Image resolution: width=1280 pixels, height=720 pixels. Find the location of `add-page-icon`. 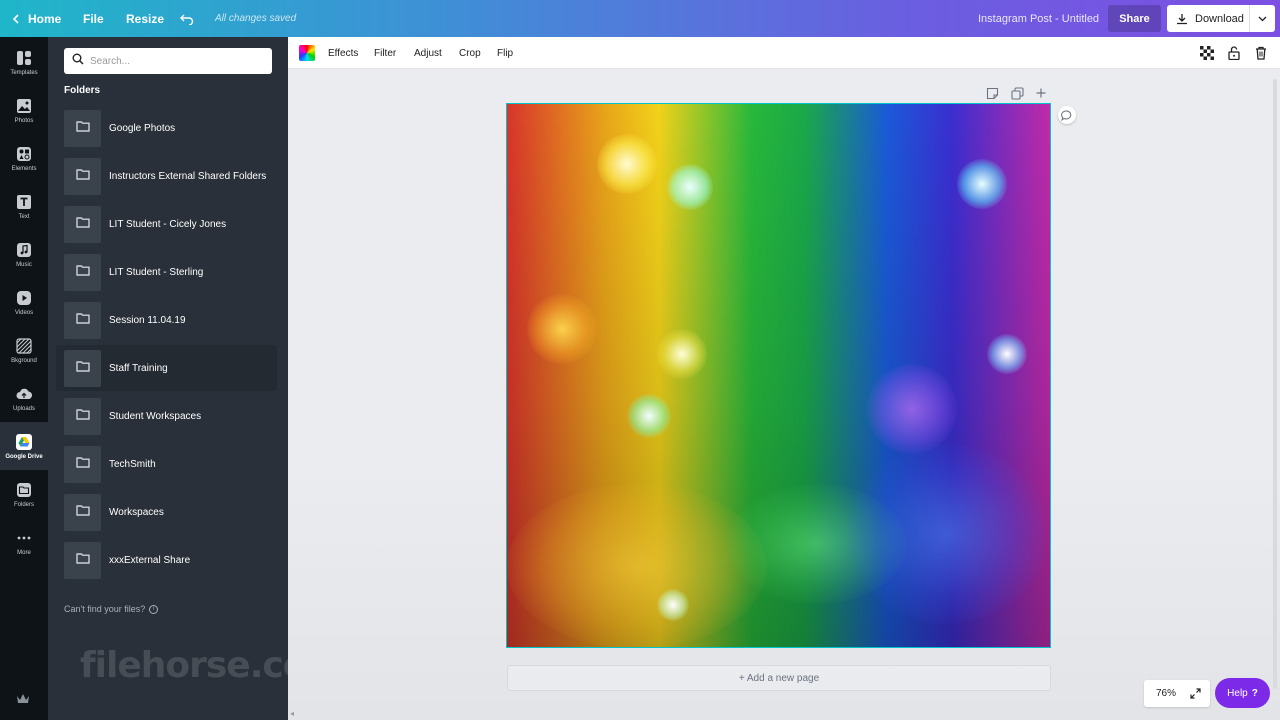

add-page-icon is located at coordinates (1041, 93).